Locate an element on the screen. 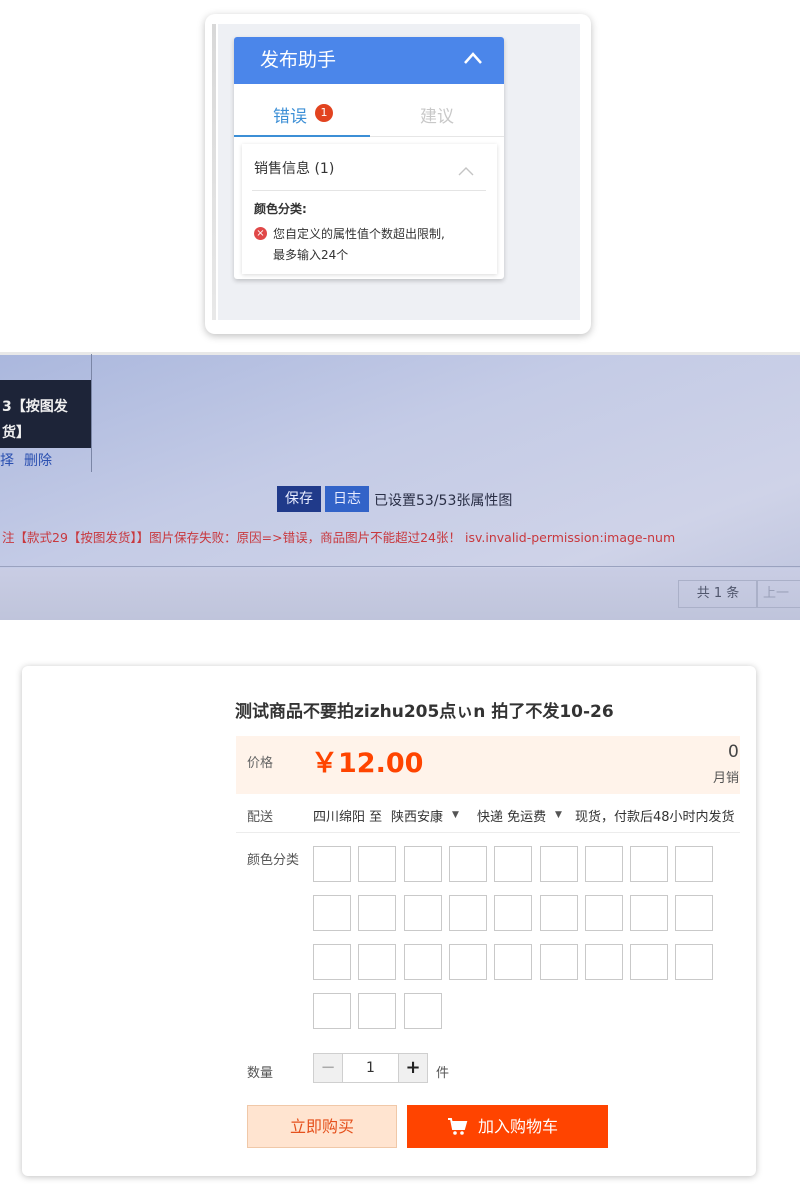  monthly-sales-count: 0 is located at coordinates (733, 752).